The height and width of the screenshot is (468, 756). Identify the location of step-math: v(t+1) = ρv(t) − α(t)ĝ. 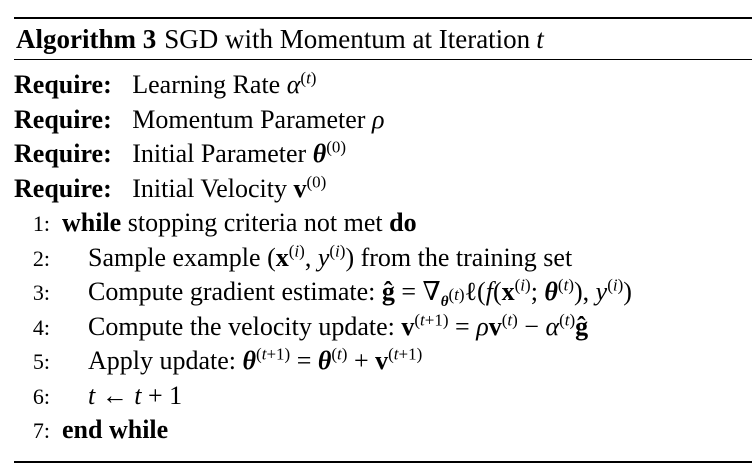
(495, 325).